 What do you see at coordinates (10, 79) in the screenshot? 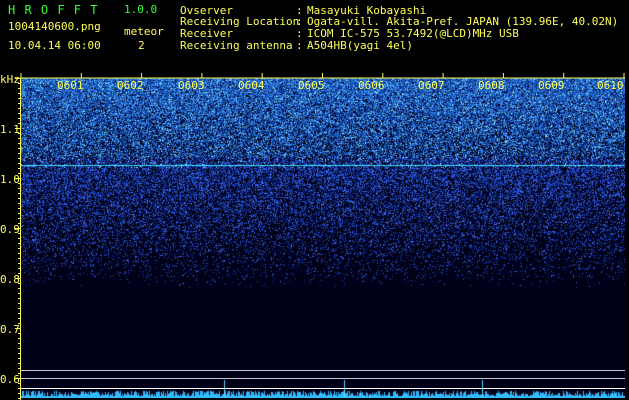
I see `y-axis-unit: kHz` at bounding box center [10, 79].